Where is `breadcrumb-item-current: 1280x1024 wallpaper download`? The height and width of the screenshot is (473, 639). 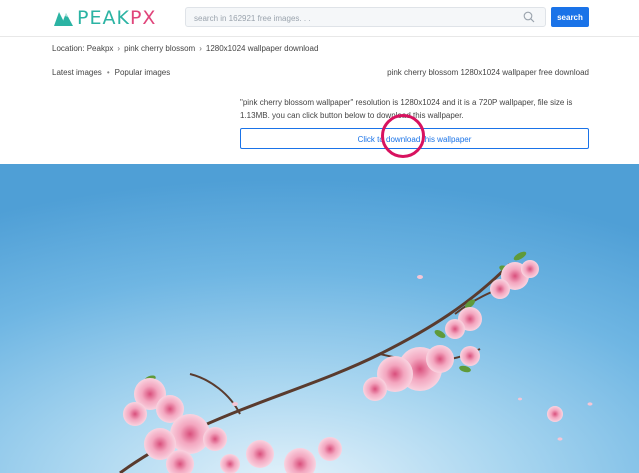
breadcrumb-item-current: 1280x1024 wallpaper download is located at coordinates (262, 48).